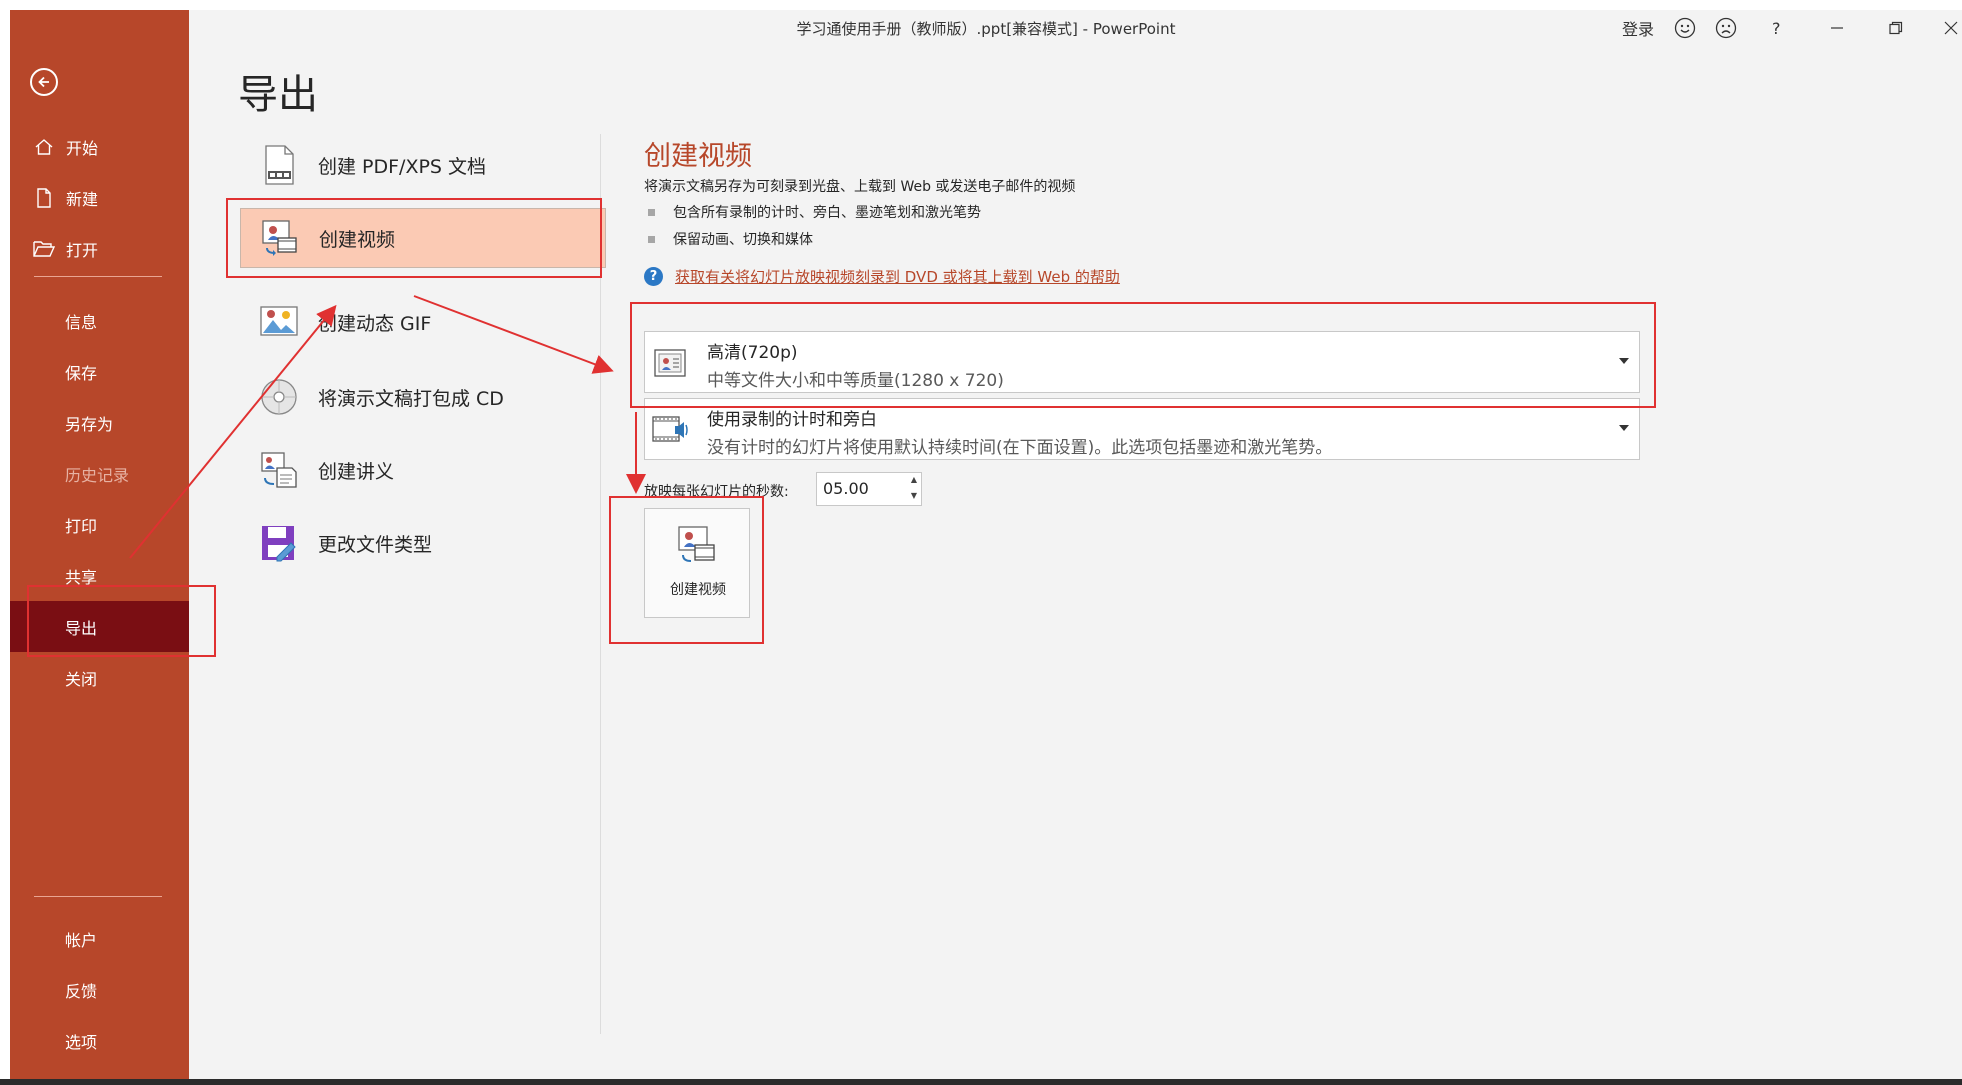 The height and width of the screenshot is (1085, 1962). Describe the element at coordinates (233, 431) in the screenshot. I see `arrow-export-to-video` at that location.